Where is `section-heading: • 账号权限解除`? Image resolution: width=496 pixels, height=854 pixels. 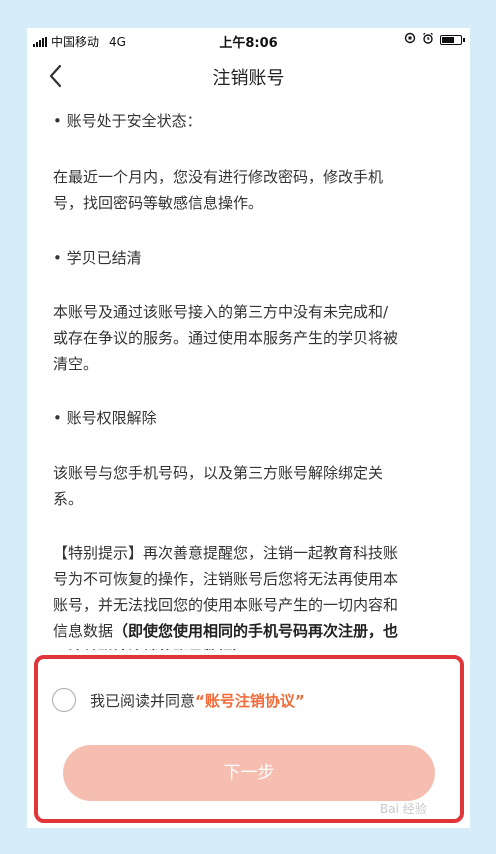
section-heading: • 账号权限解除 is located at coordinates (105, 418).